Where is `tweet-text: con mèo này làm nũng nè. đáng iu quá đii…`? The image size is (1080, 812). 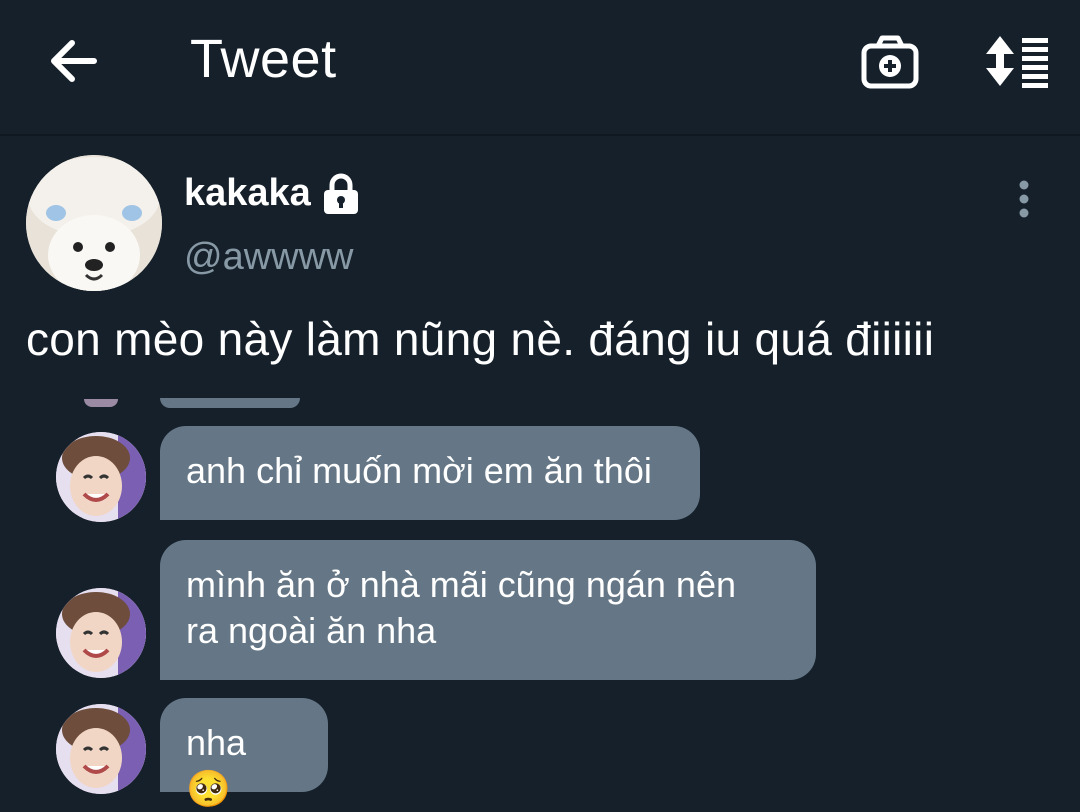 tweet-text: con mèo này làm nũng nè. đáng iu quá đii… is located at coordinates (480, 339).